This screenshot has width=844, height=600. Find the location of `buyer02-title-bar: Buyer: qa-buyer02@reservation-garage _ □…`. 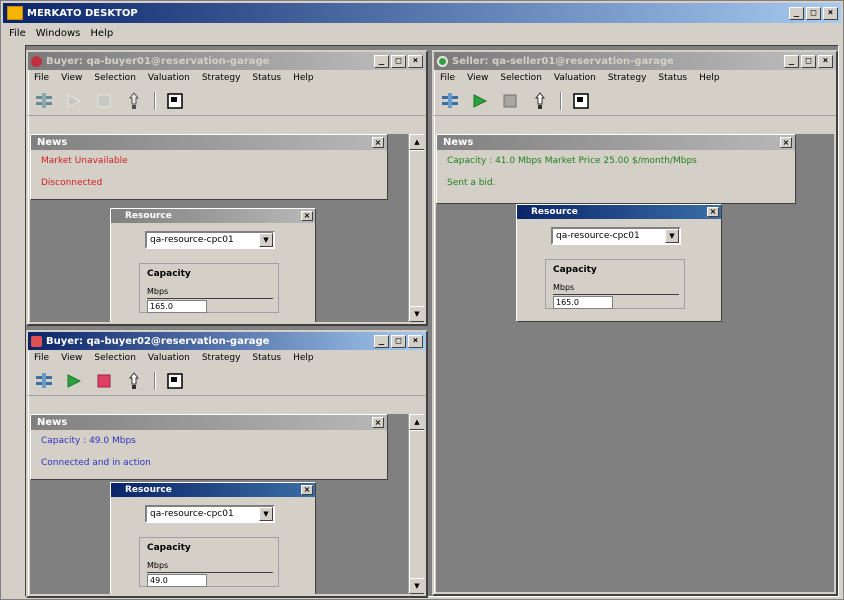

buyer02-title-bar: Buyer: qa-buyer02@reservation-garage _ □… is located at coordinates (227, 341).